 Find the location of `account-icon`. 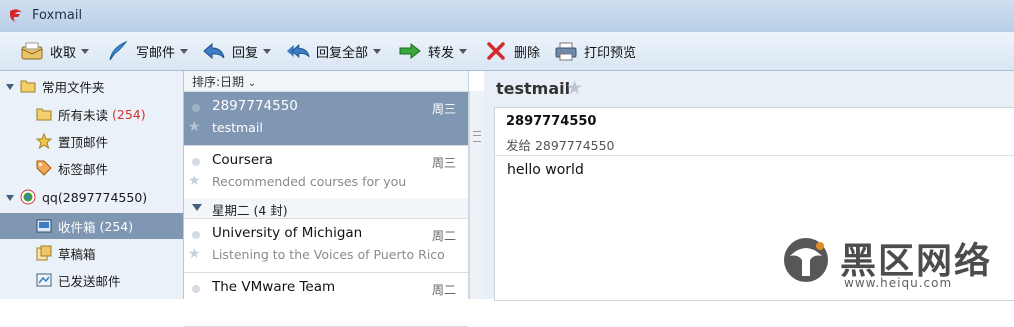

account-icon is located at coordinates (28, 197).